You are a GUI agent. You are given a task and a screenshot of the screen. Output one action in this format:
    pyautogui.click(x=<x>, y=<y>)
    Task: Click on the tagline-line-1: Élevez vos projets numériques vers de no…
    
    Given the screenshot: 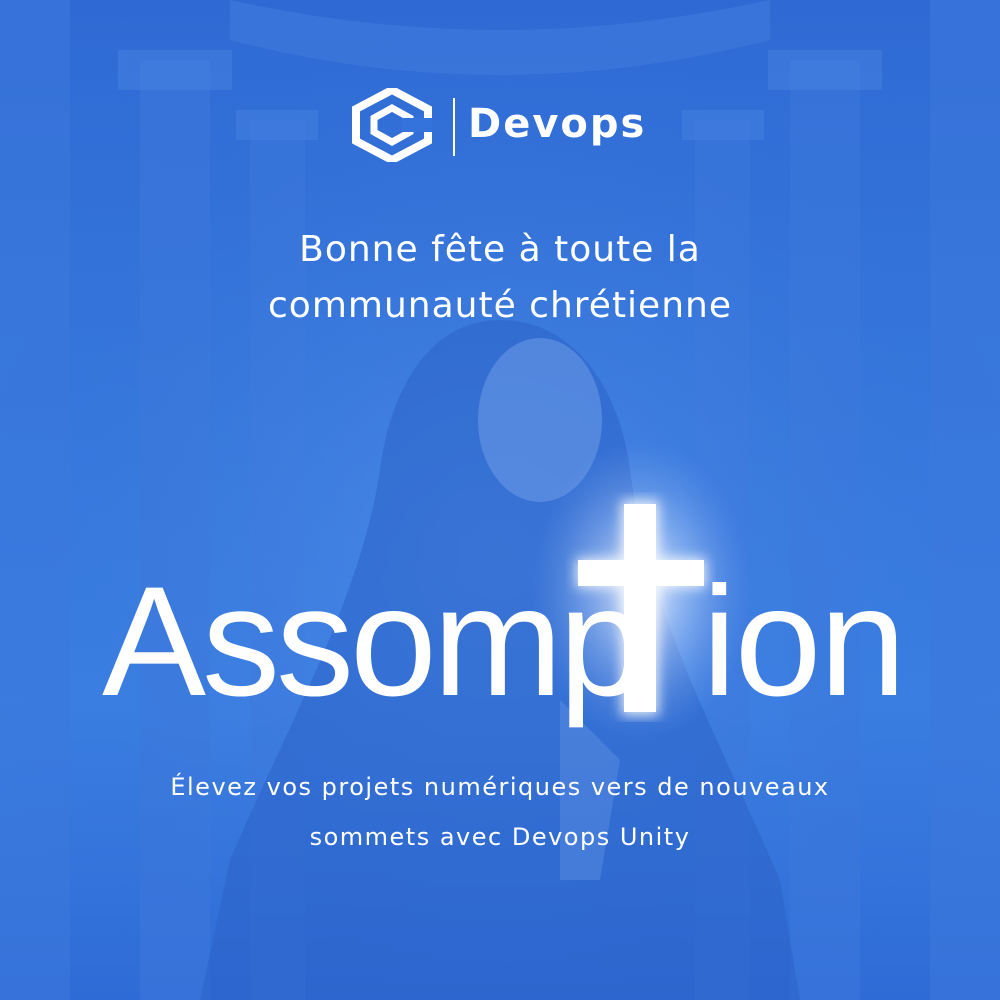 What is the action you would take?
    pyautogui.click(x=500, y=787)
    